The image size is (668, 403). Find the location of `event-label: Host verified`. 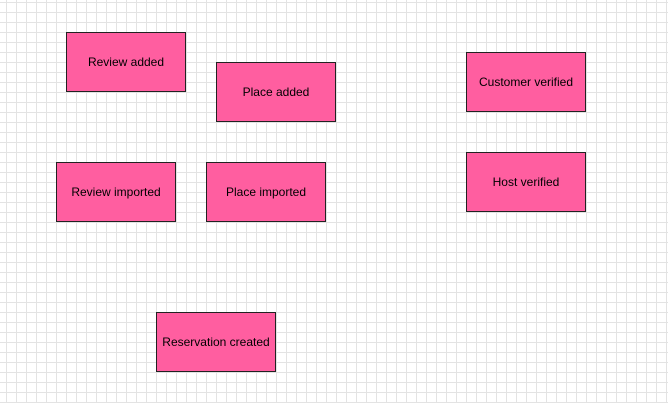

event-label: Host verified is located at coordinates (526, 182).